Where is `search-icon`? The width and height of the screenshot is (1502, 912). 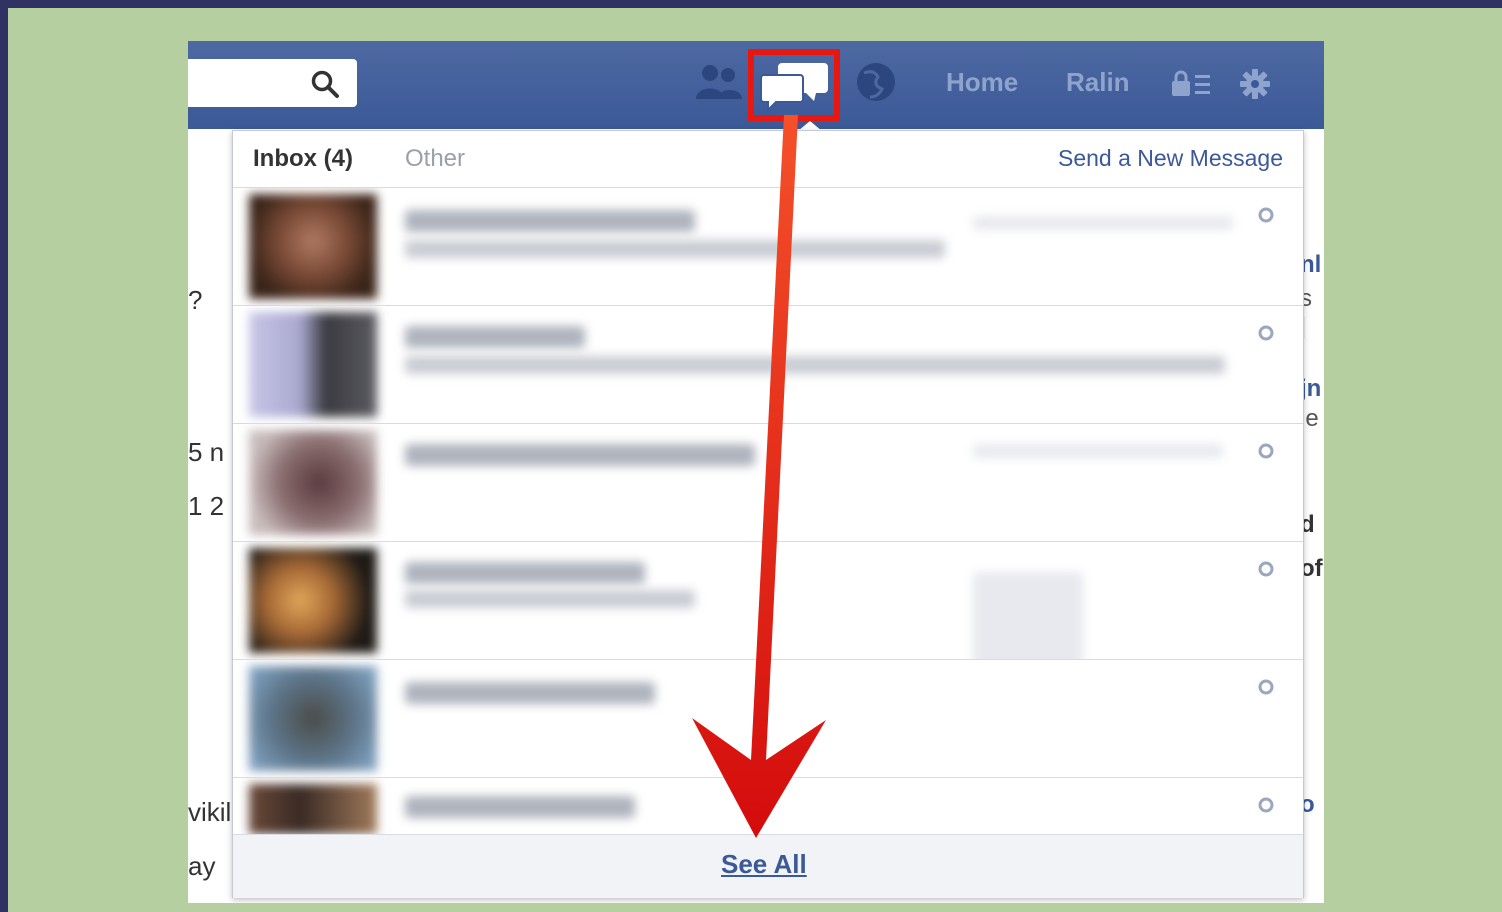 search-icon is located at coordinates (325, 84).